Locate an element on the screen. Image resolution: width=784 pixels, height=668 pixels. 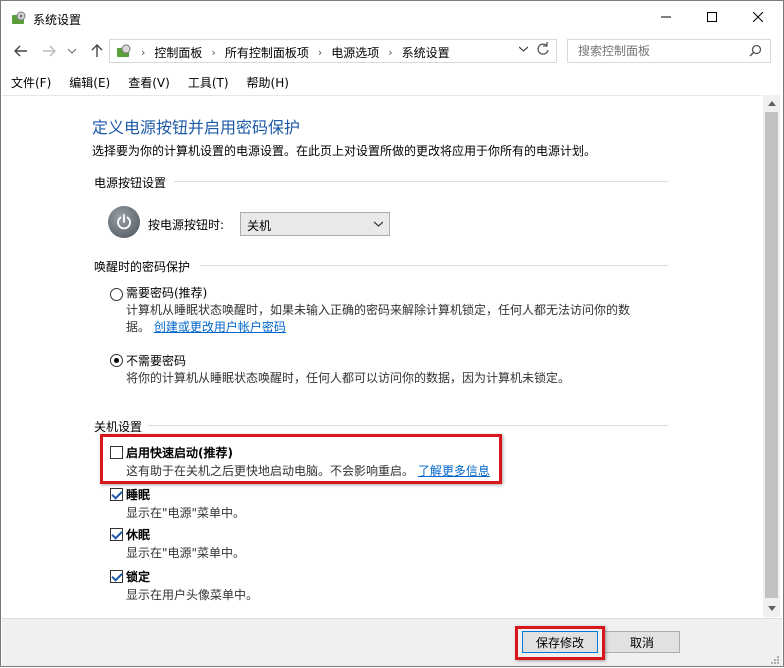
up-button is located at coordinates (97, 51).